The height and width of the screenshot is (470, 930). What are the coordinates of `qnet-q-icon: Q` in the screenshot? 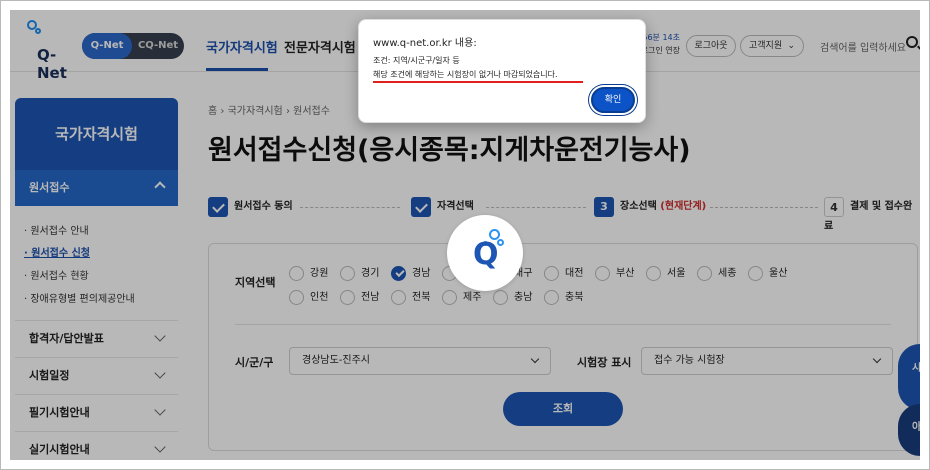 It's located at (486, 254).